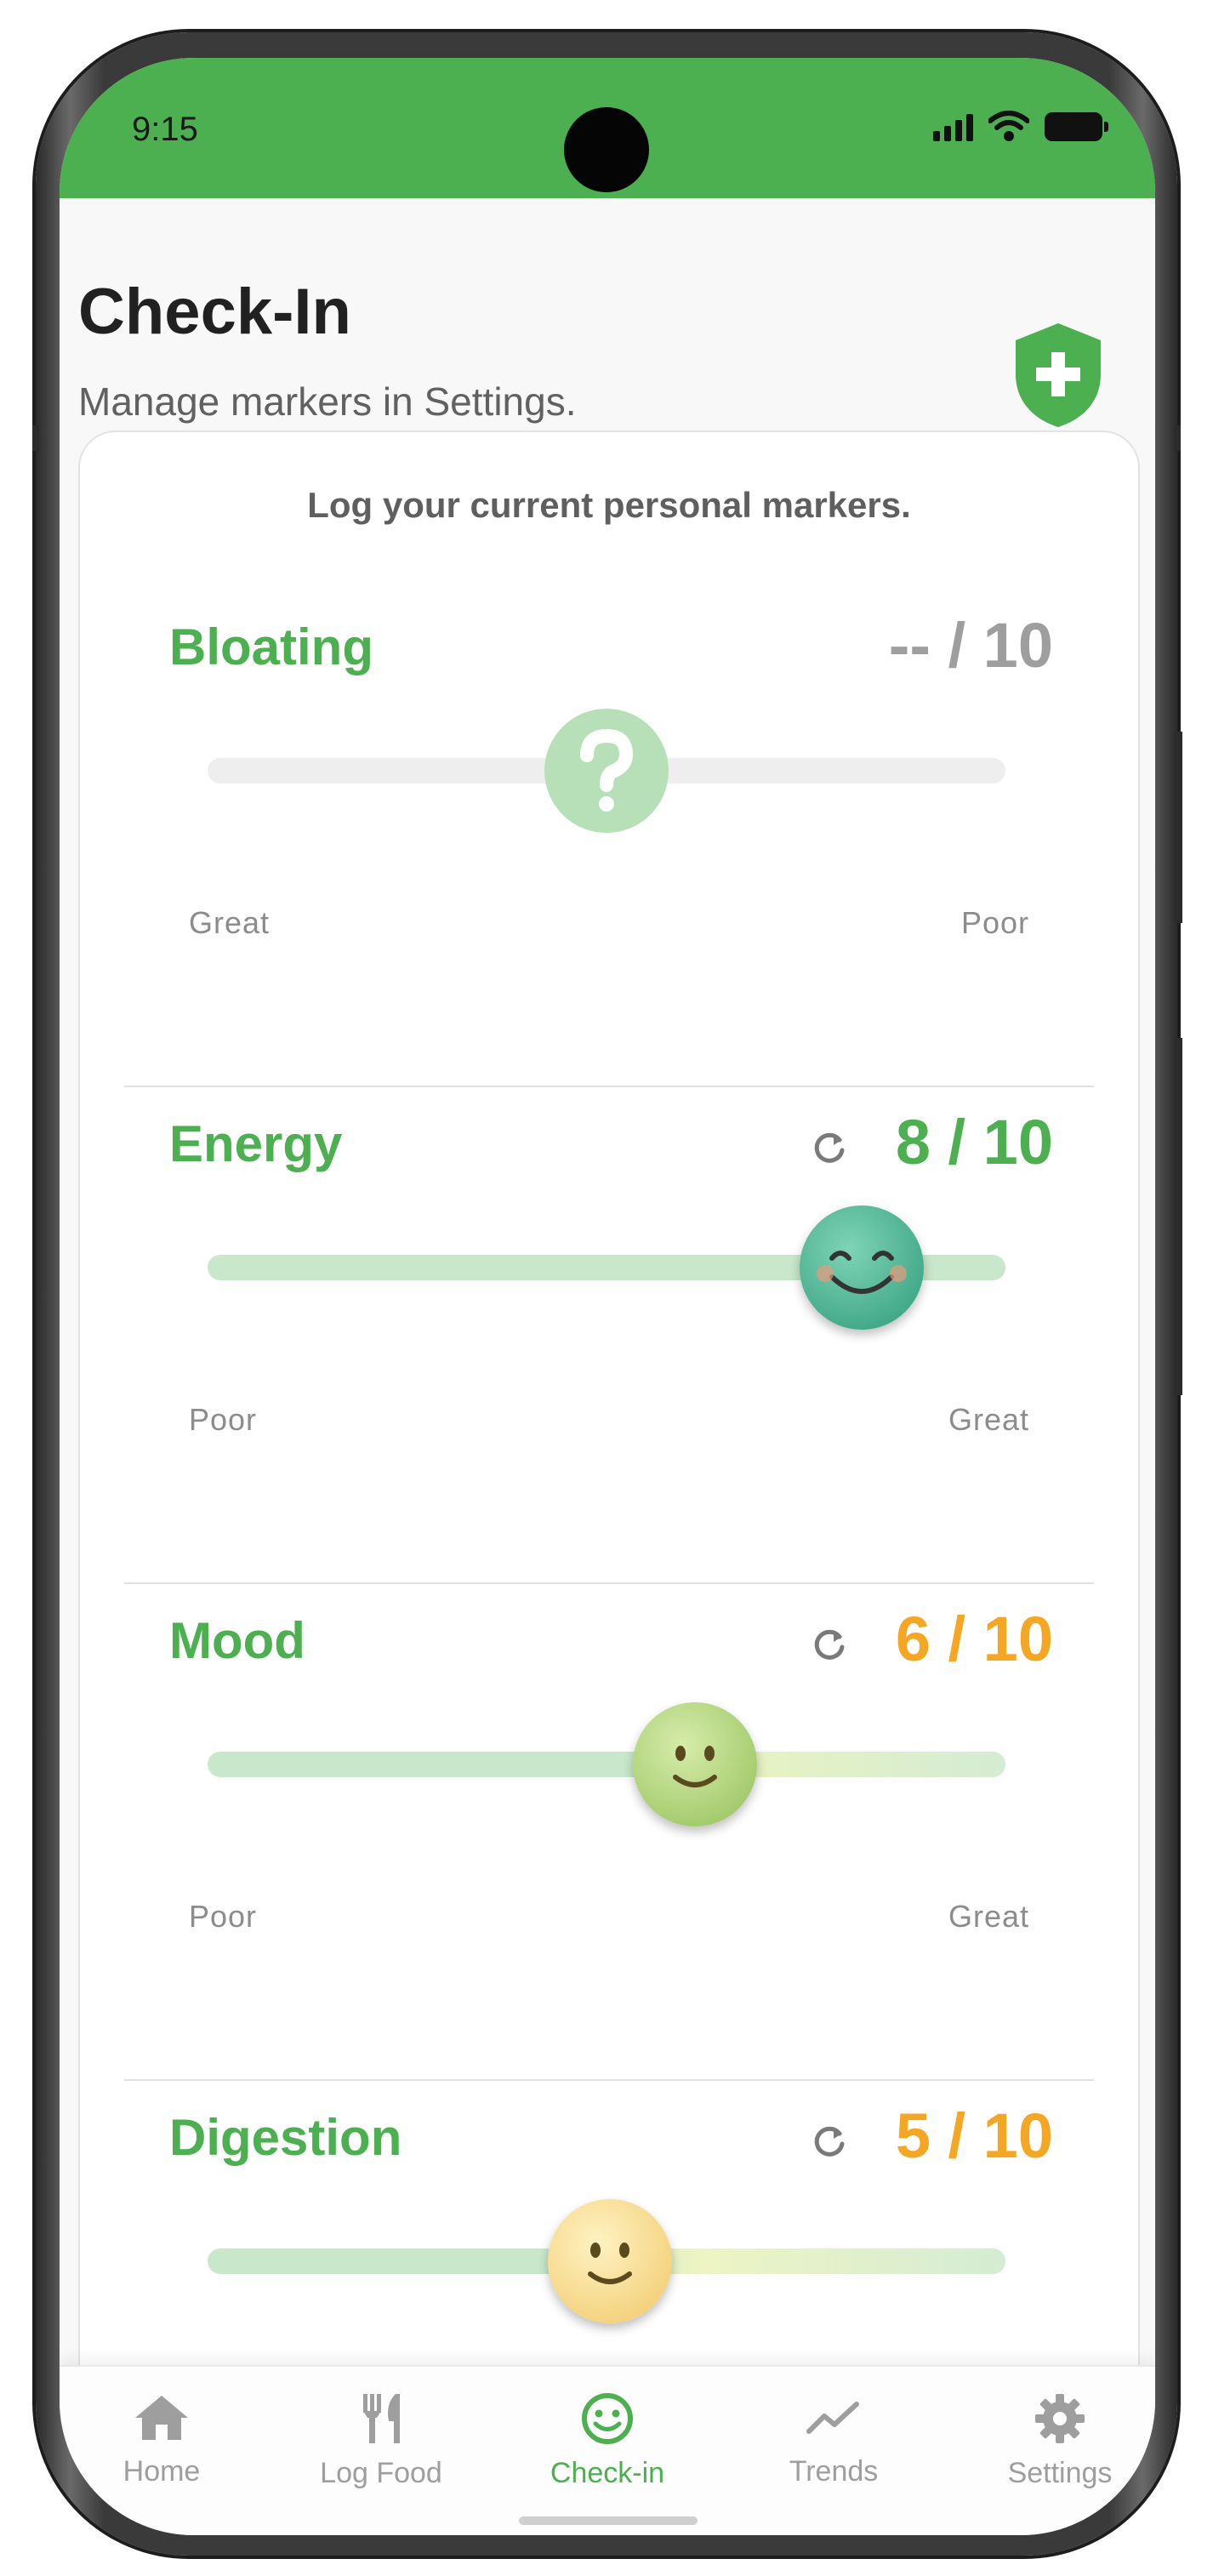  Describe the element at coordinates (271, 647) in the screenshot. I see `marker-name: Bloating` at that location.